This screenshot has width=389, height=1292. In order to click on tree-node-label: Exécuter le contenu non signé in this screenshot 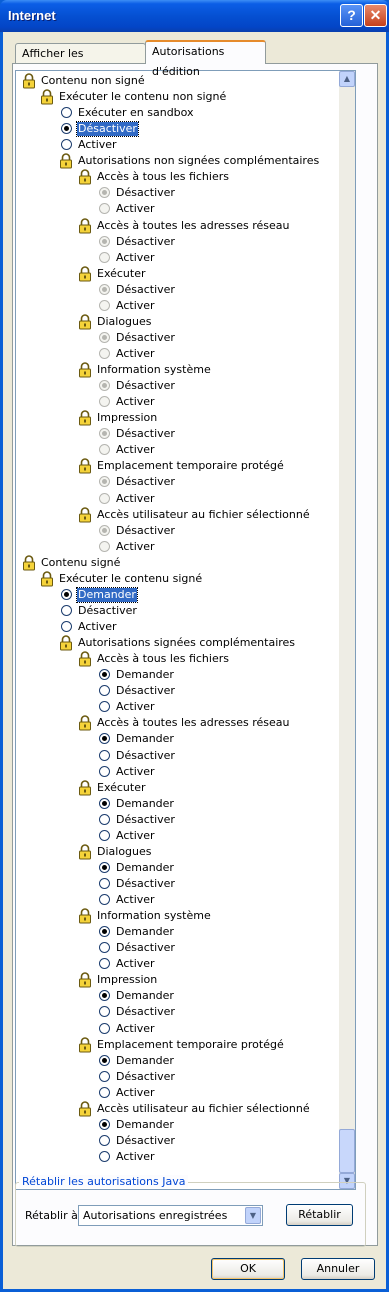, I will do `click(143, 96)`.